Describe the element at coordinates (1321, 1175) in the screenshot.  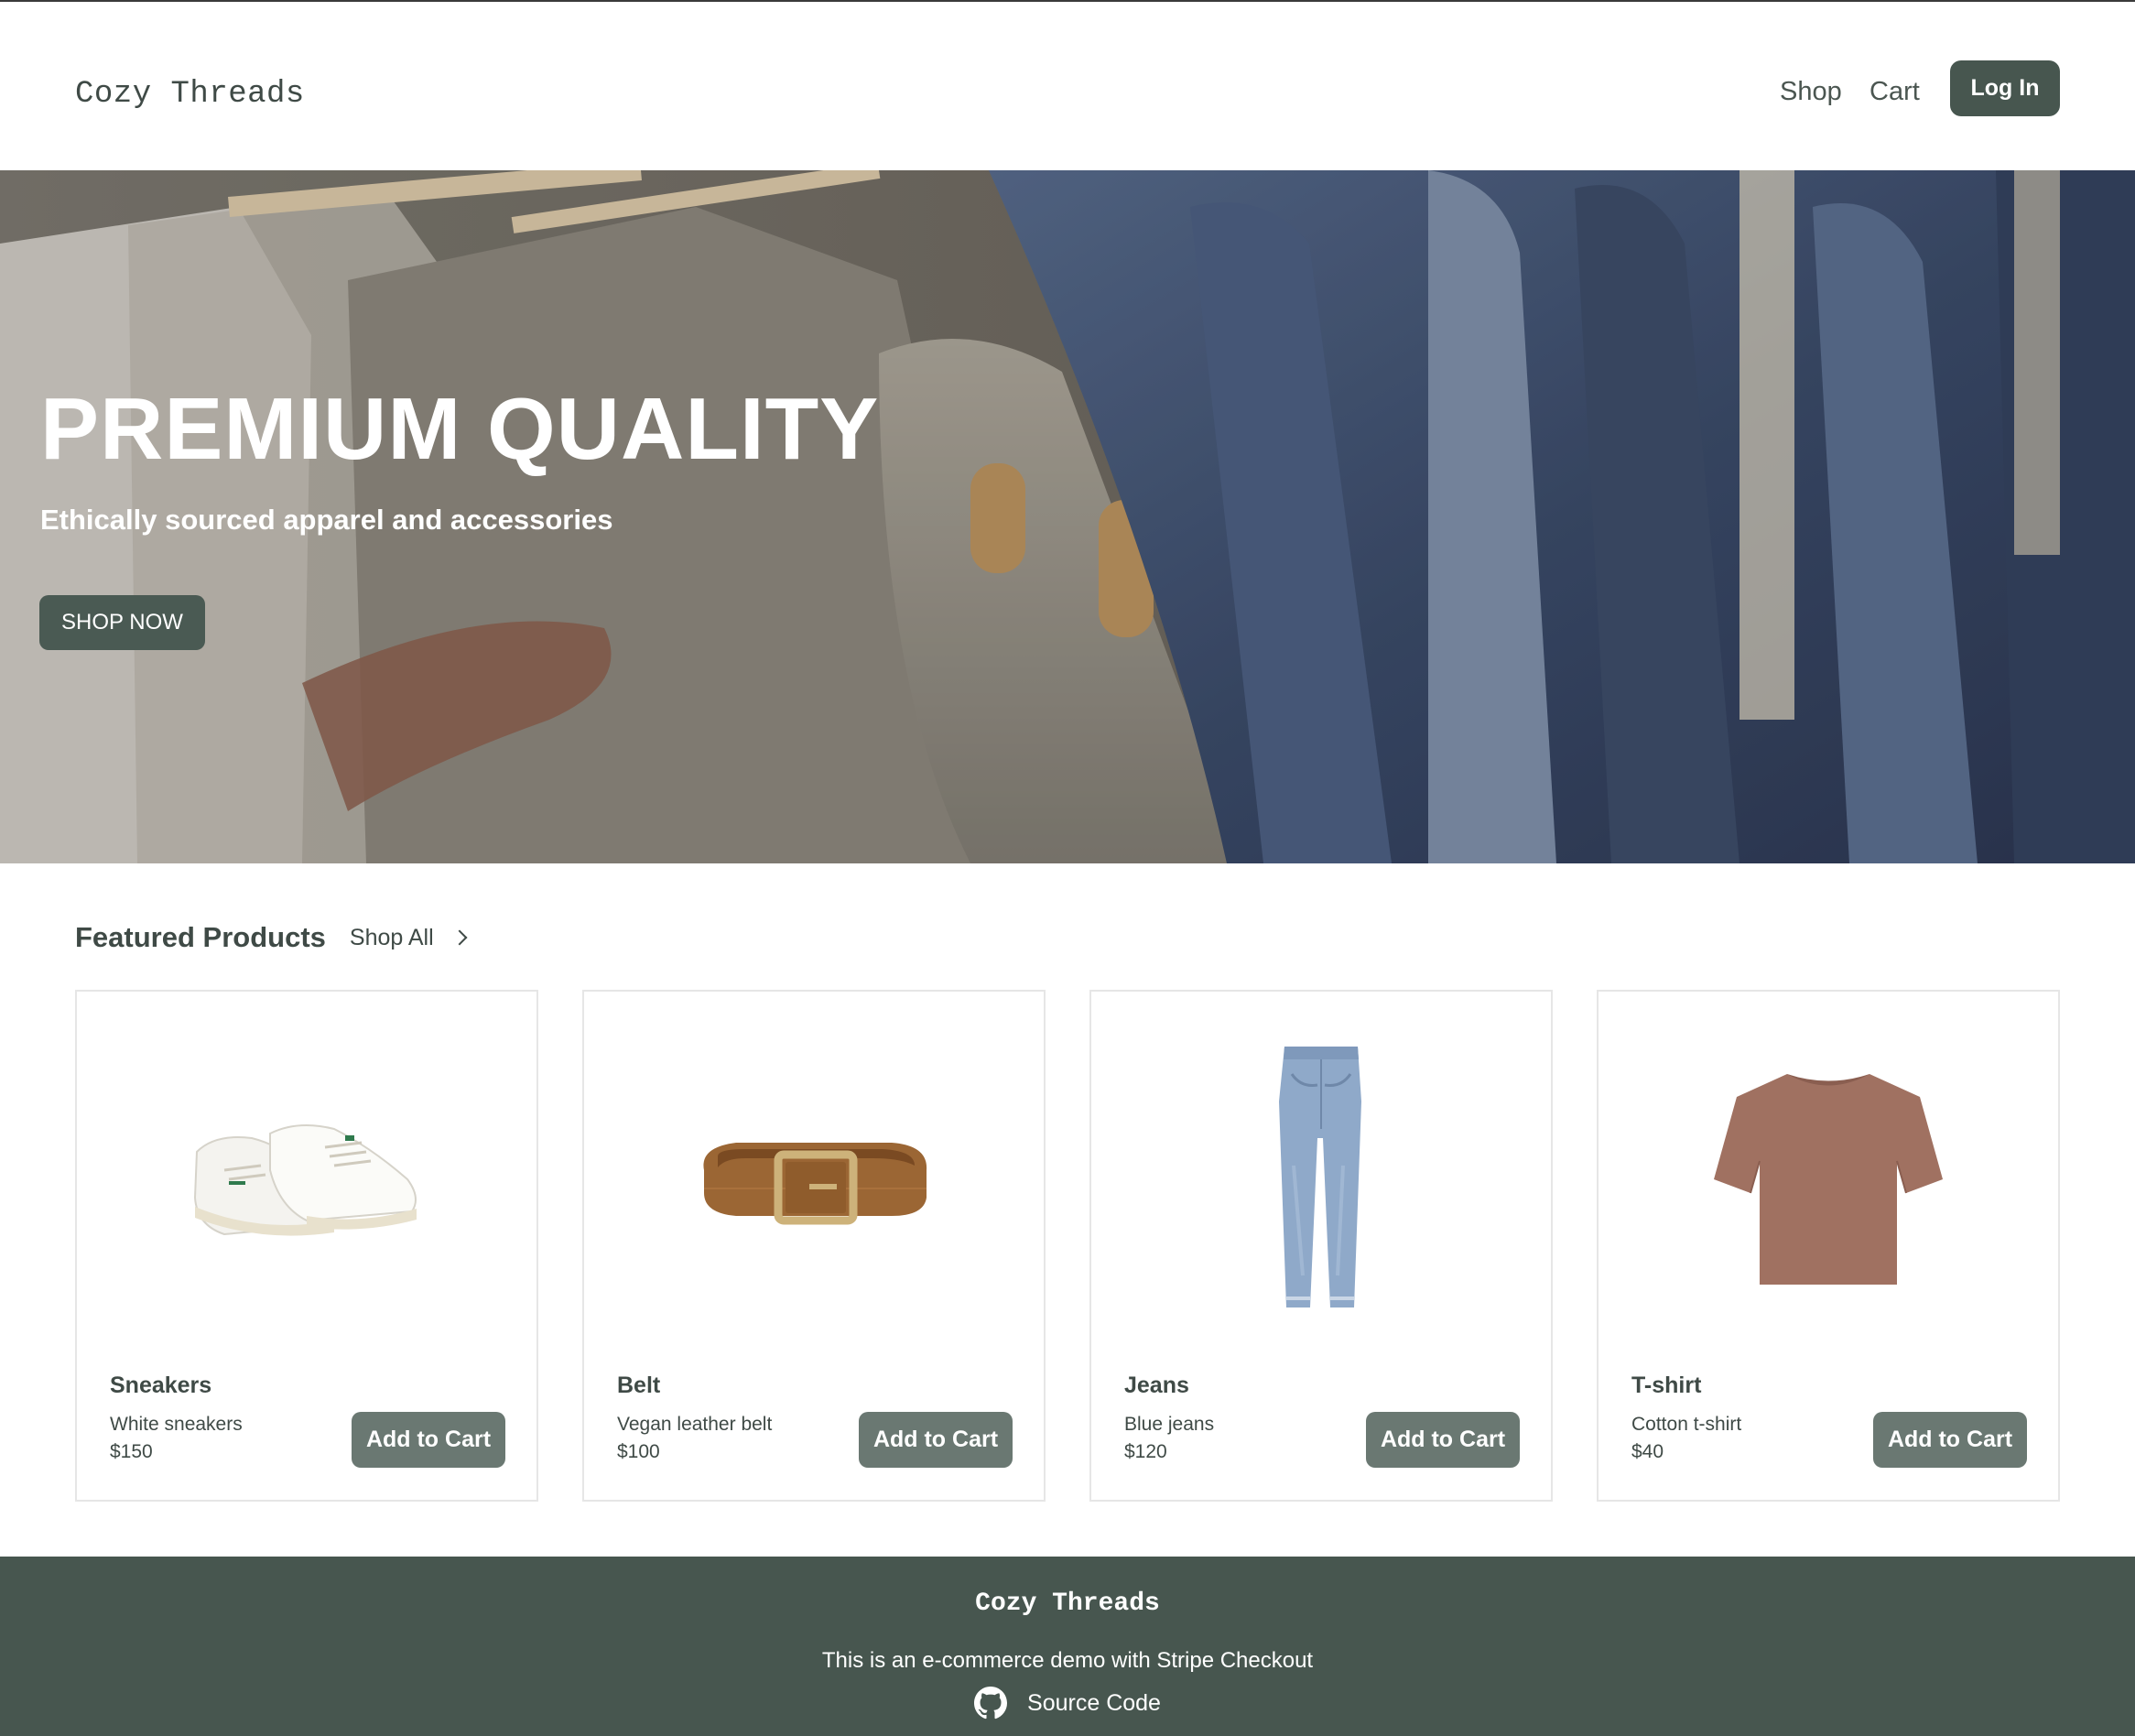
I see `jeans-image` at that location.